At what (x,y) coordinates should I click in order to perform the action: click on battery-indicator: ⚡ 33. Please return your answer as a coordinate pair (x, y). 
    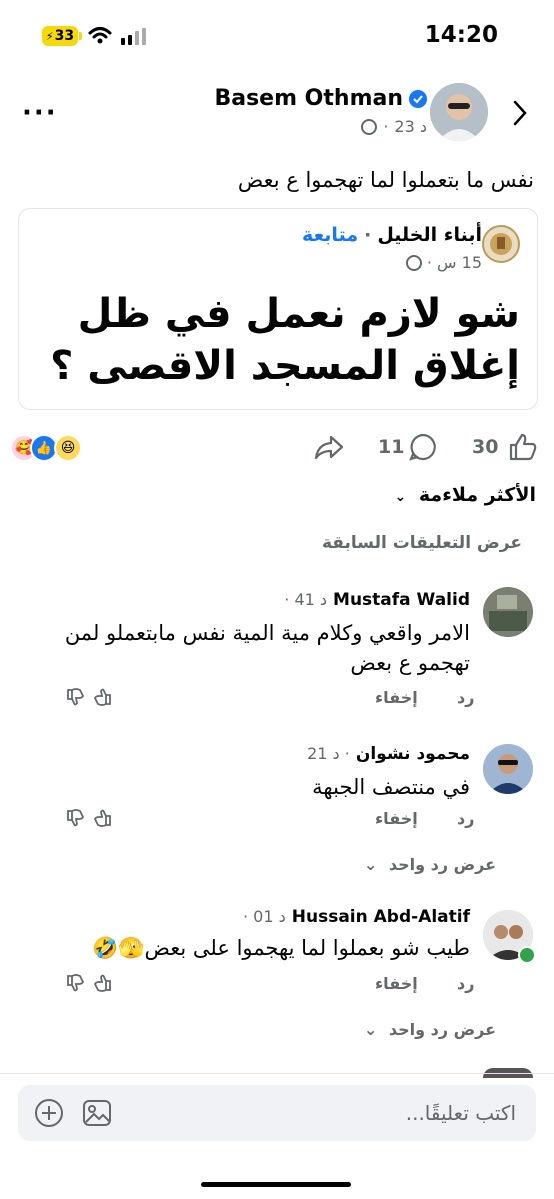
    Looking at the image, I should click on (60, 36).